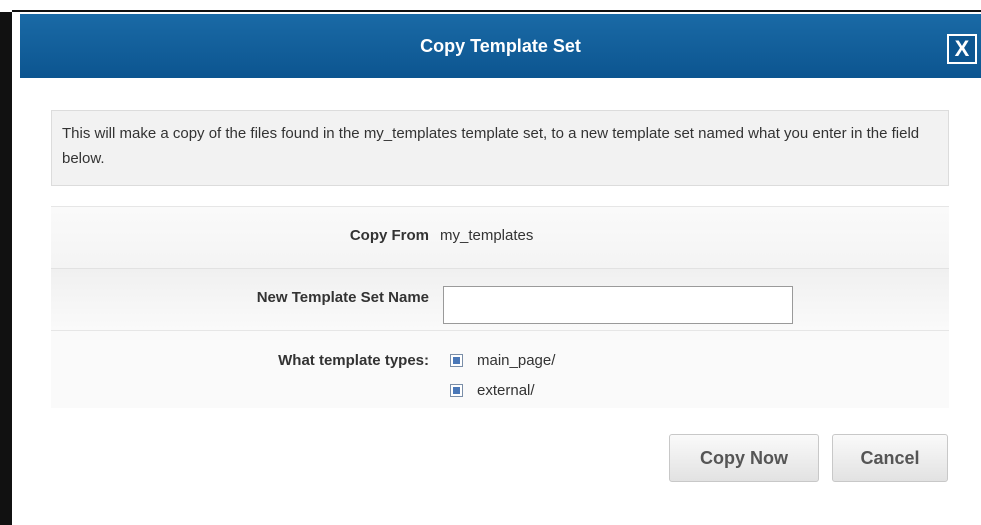  I want to click on new-name-row: New Template Set Name, so click(500, 299).